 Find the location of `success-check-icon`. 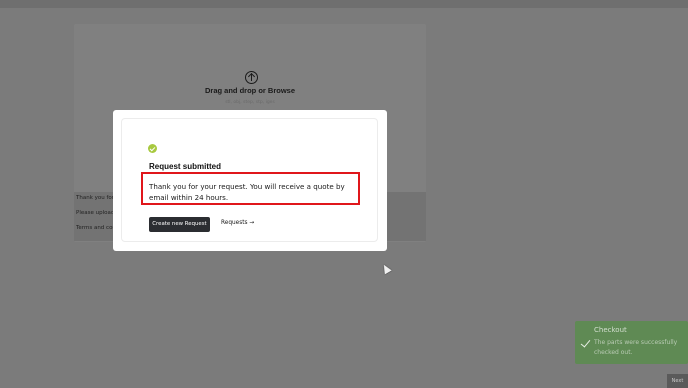

success-check-icon is located at coordinates (152, 148).